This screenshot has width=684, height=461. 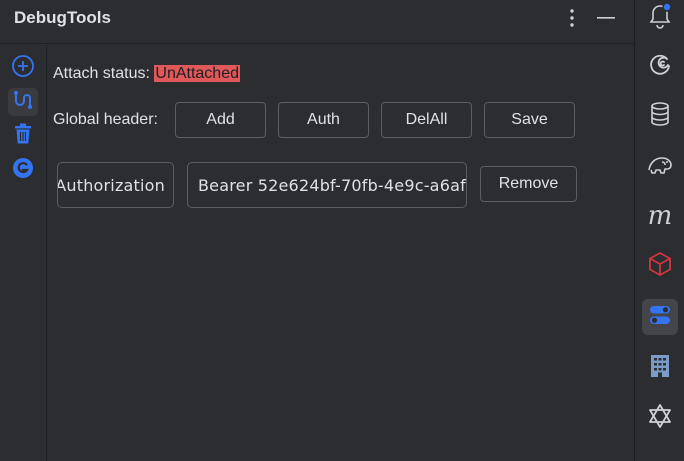 I want to click on red-cube-icon, so click(x=660, y=266).